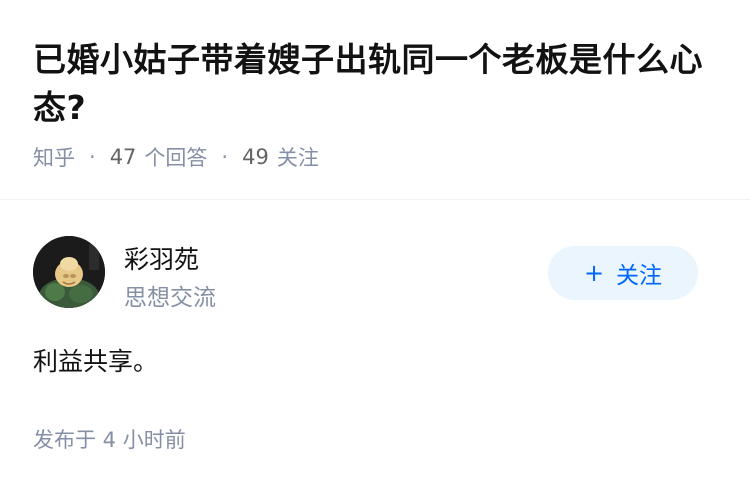 The width and height of the screenshot is (750, 490). What do you see at coordinates (297, 158) in the screenshot?
I see `follower-count-label: 关注` at bounding box center [297, 158].